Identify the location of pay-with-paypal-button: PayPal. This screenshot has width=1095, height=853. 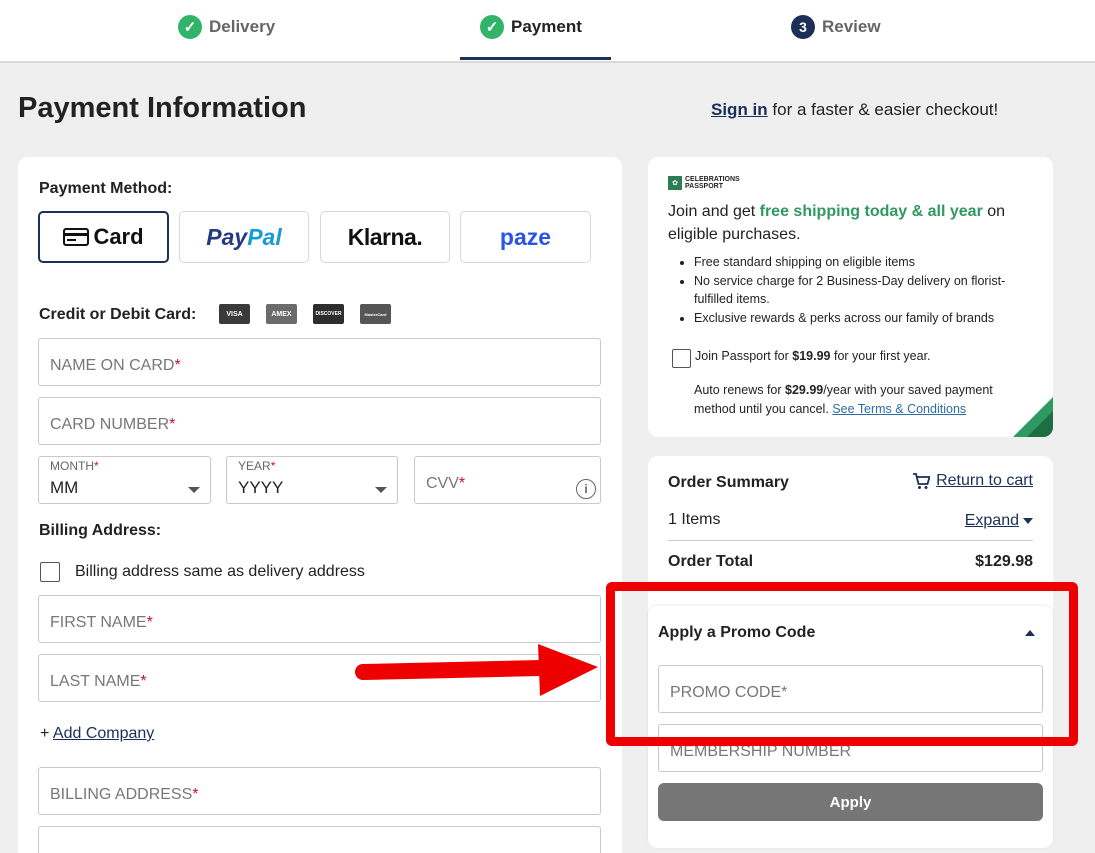
(244, 237).